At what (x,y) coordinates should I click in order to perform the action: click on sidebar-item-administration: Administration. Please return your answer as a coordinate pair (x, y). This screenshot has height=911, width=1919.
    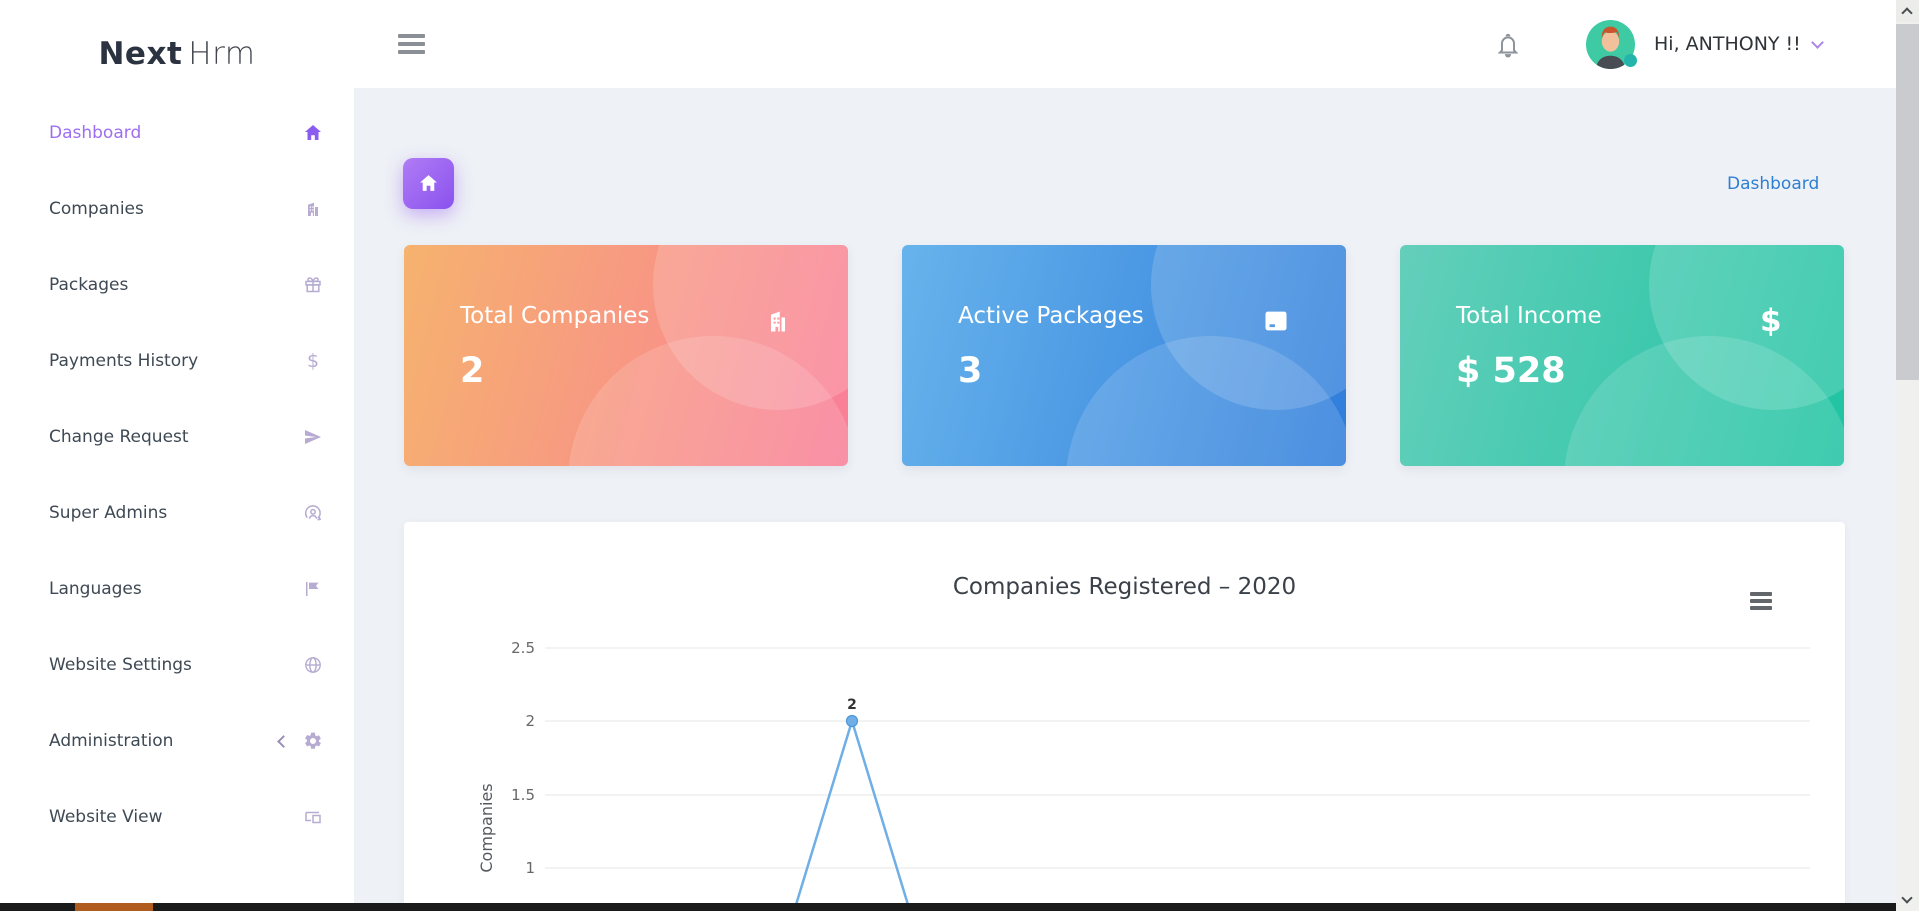
    Looking at the image, I should click on (177, 741).